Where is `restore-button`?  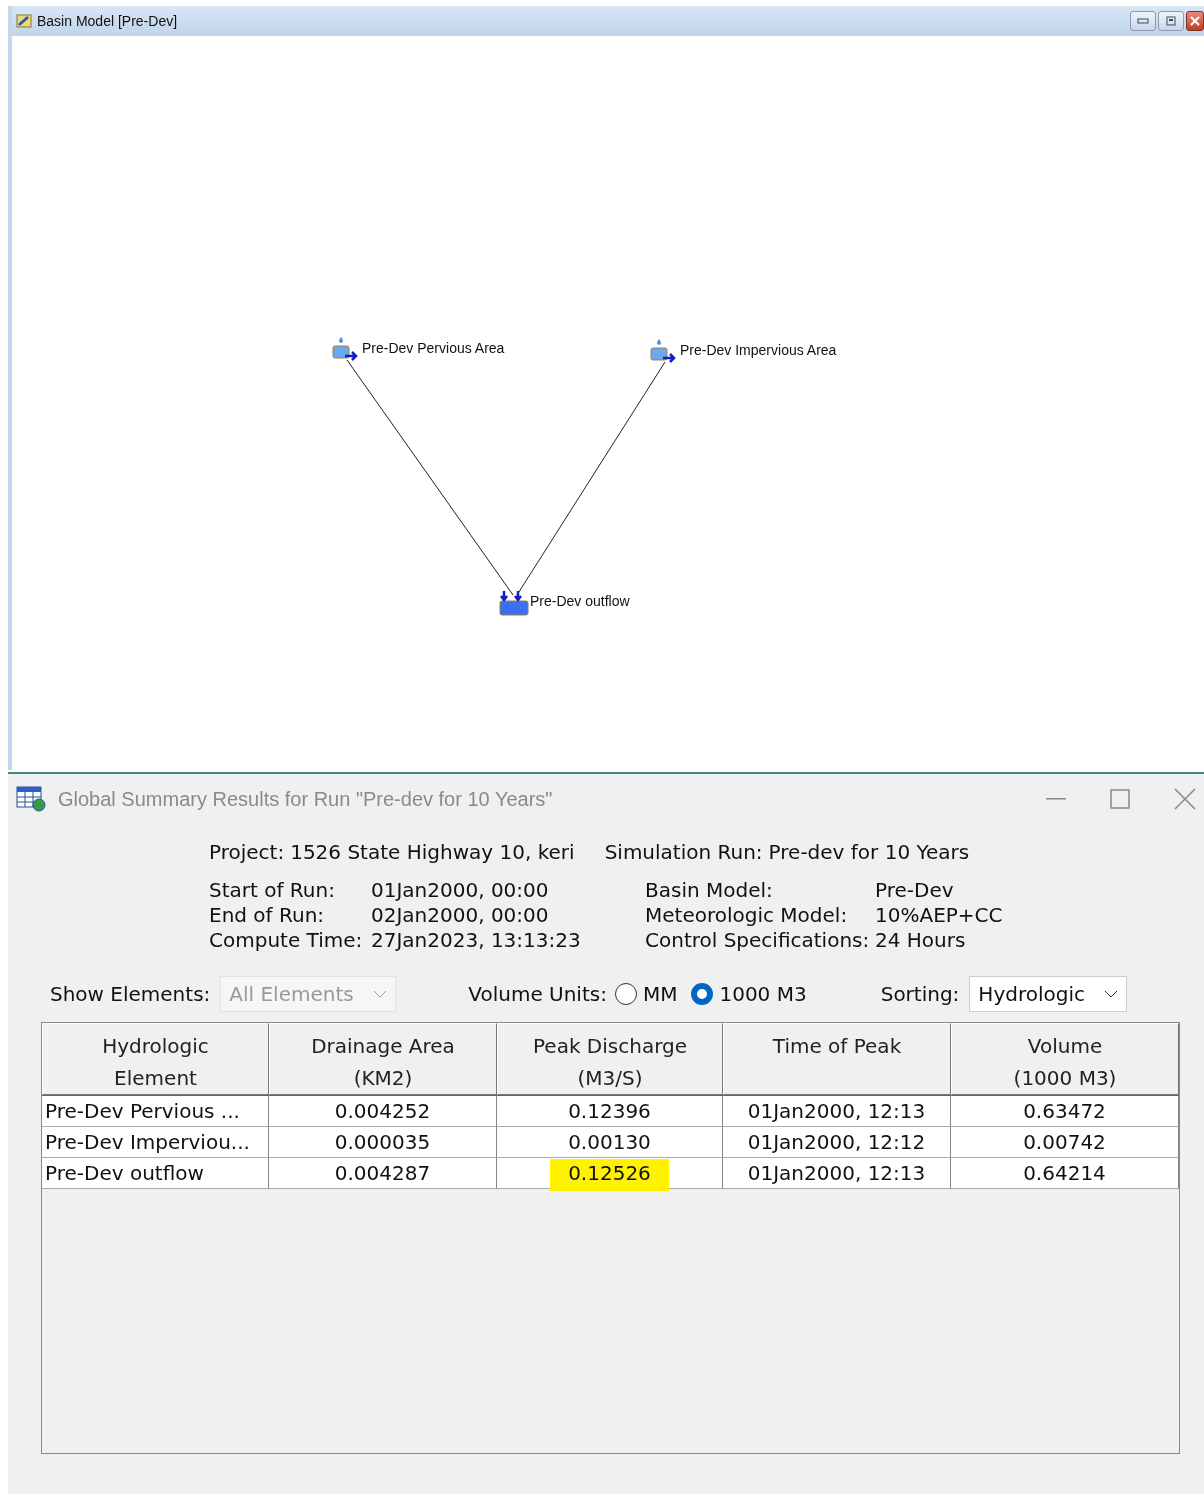 restore-button is located at coordinates (1171, 21).